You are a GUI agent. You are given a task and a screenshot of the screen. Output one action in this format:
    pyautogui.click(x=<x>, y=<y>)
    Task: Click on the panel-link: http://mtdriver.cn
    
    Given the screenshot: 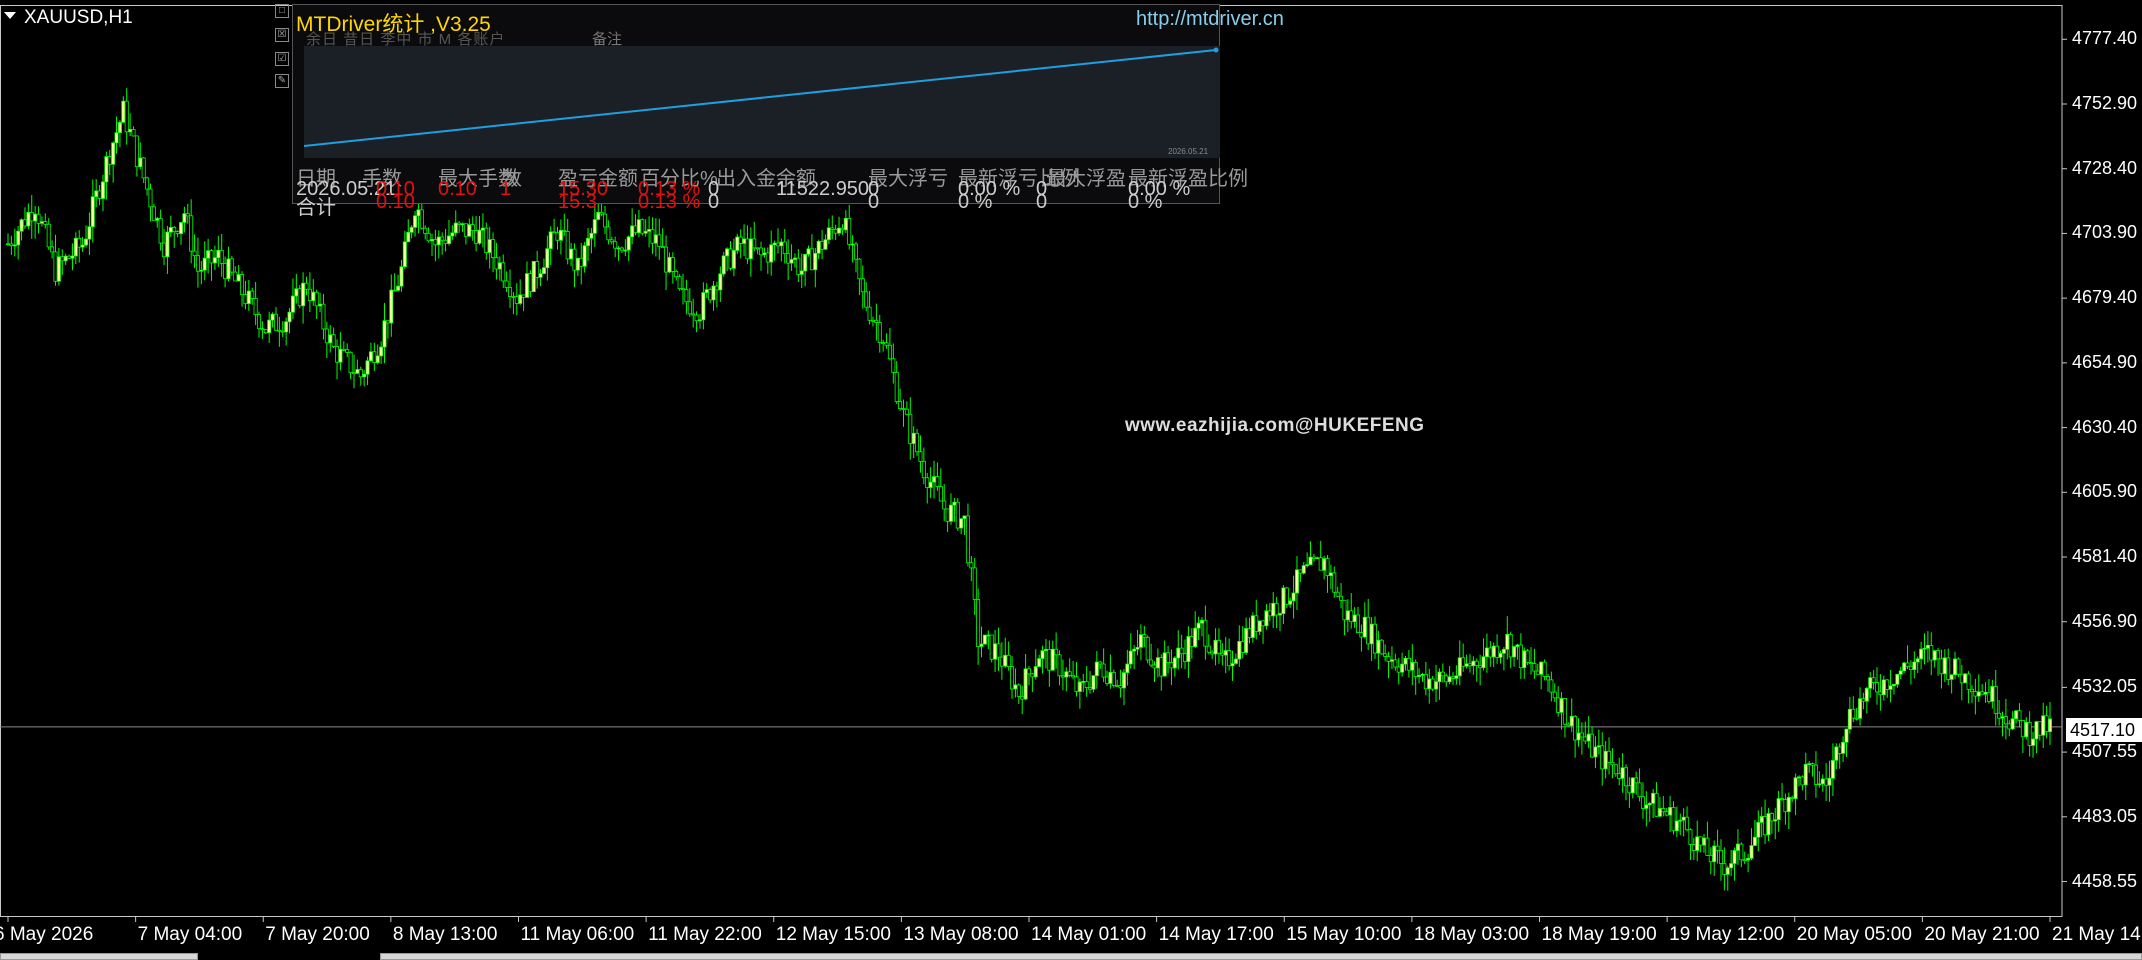 What is the action you would take?
    pyautogui.click(x=1210, y=19)
    